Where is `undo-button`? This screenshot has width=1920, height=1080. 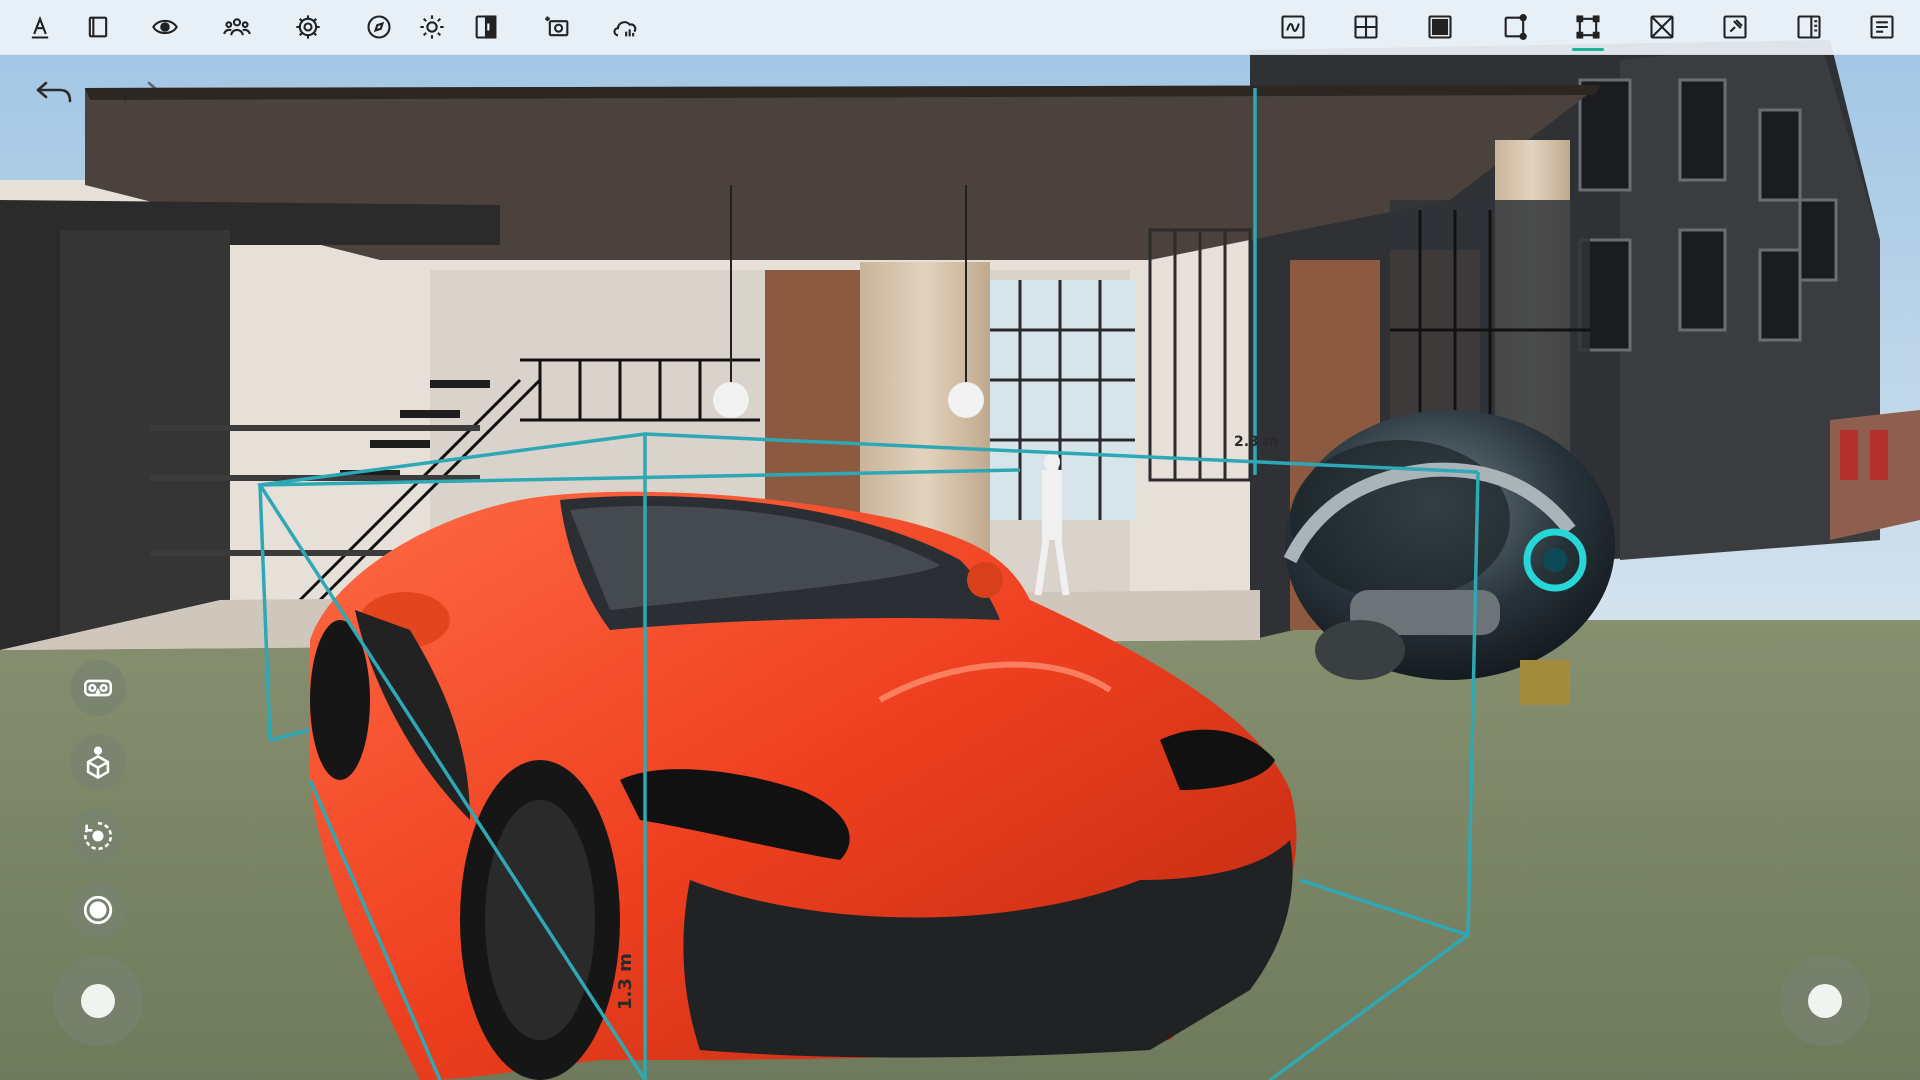
undo-button is located at coordinates (54, 92).